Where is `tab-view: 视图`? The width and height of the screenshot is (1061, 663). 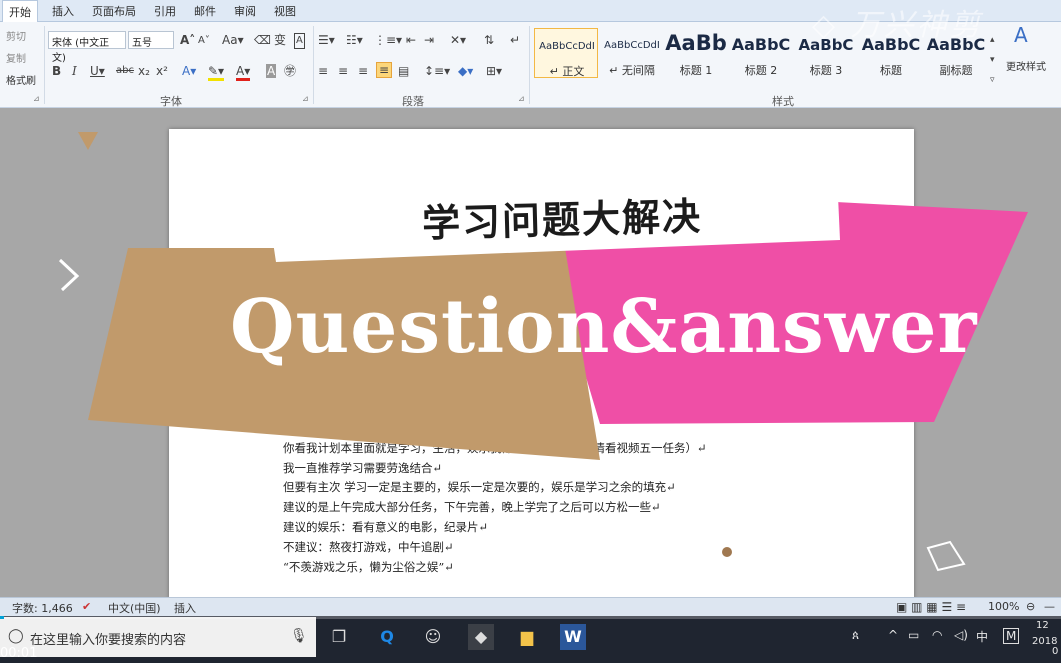
tab-view: 视图 is located at coordinates (285, 11).